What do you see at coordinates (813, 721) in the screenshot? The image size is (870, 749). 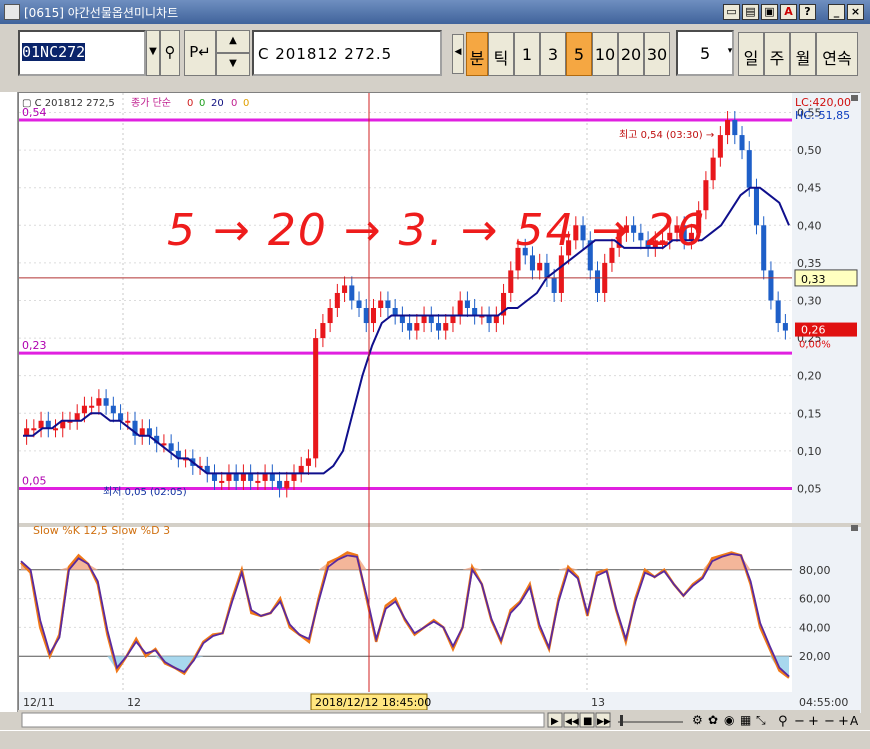 I see `zoom-reset-icon: +` at bounding box center [813, 721].